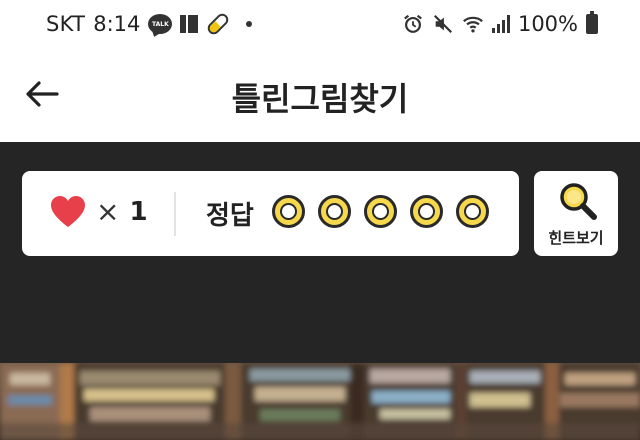 Image resolution: width=640 pixels, height=440 pixels. Describe the element at coordinates (138, 212) in the screenshot. I see `lives-count: 1` at that location.